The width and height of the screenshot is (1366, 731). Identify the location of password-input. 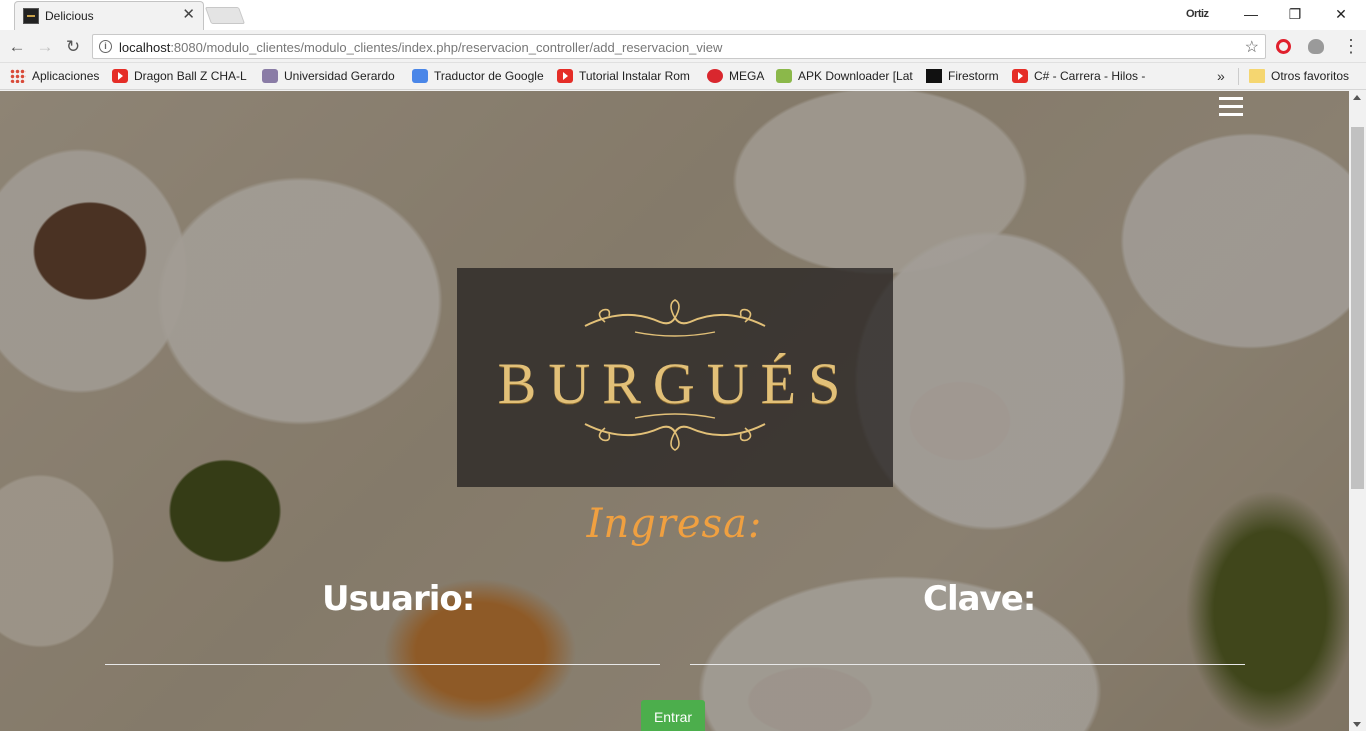
(967, 648).